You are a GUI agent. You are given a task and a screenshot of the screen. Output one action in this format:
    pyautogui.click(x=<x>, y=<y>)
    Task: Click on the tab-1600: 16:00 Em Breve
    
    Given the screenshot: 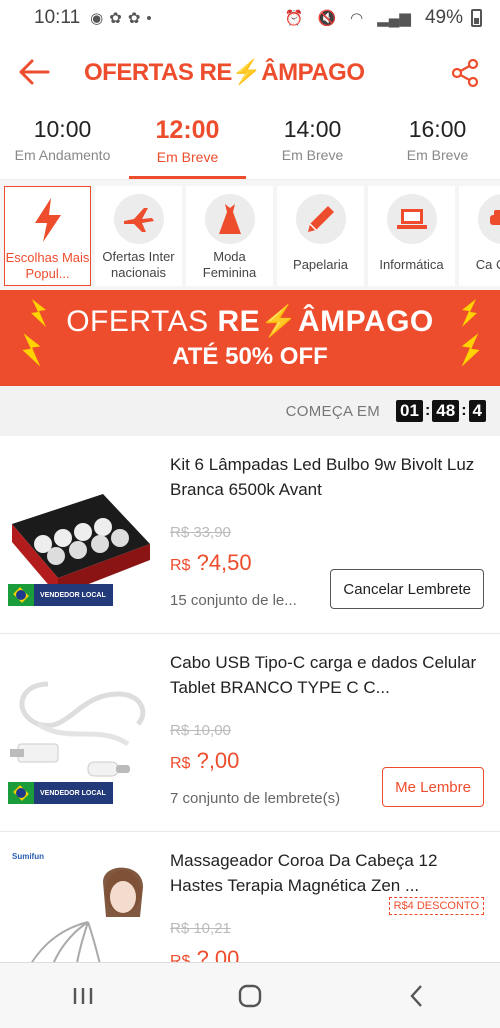 What is the action you would take?
    pyautogui.click(x=437, y=143)
    